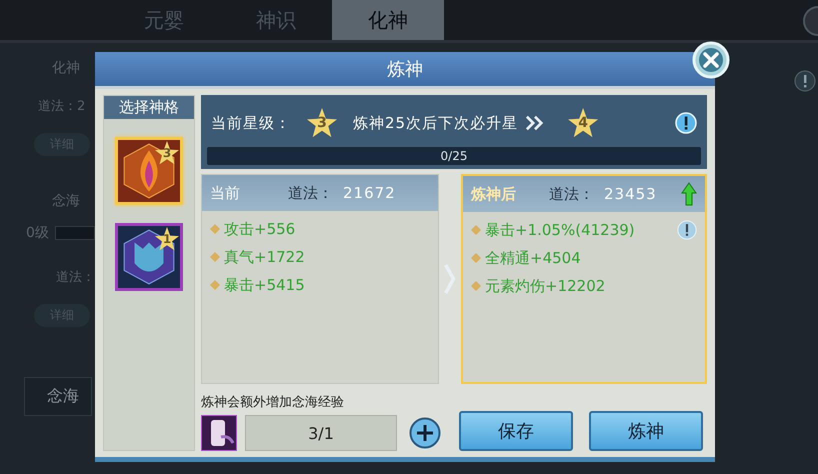 This screenshot has height=474, width=818. I want to click on progress-text: 0/25, so click(454, 156).